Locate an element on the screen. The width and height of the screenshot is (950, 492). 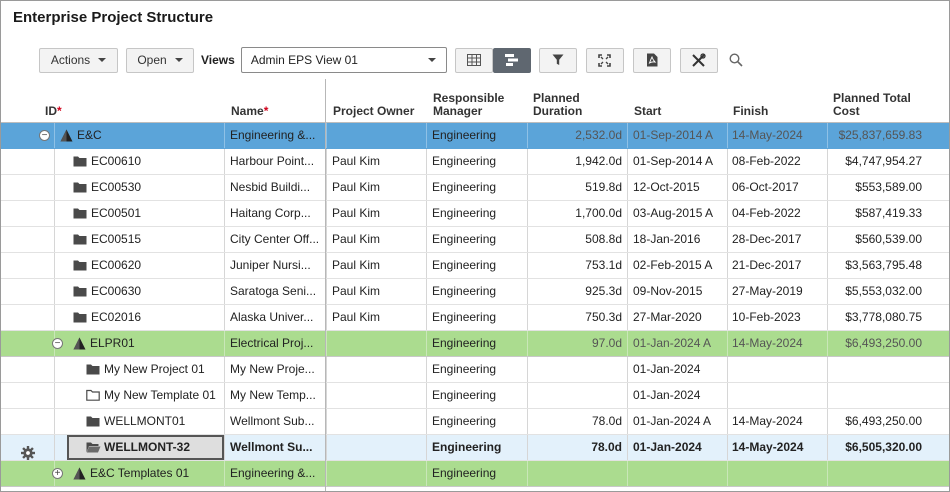
planned-total-cost-cell: $5,553,032.00 is located at coordinates (874, 291).